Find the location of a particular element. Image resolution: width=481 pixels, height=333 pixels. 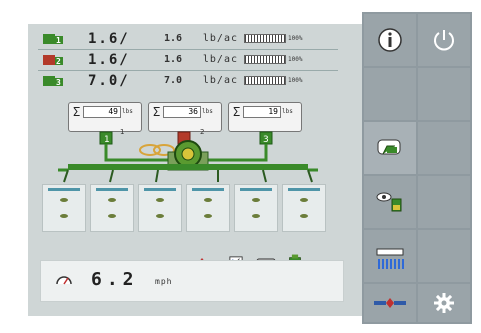

tank-3-badge: 3 is located at coordinates (266, 138).